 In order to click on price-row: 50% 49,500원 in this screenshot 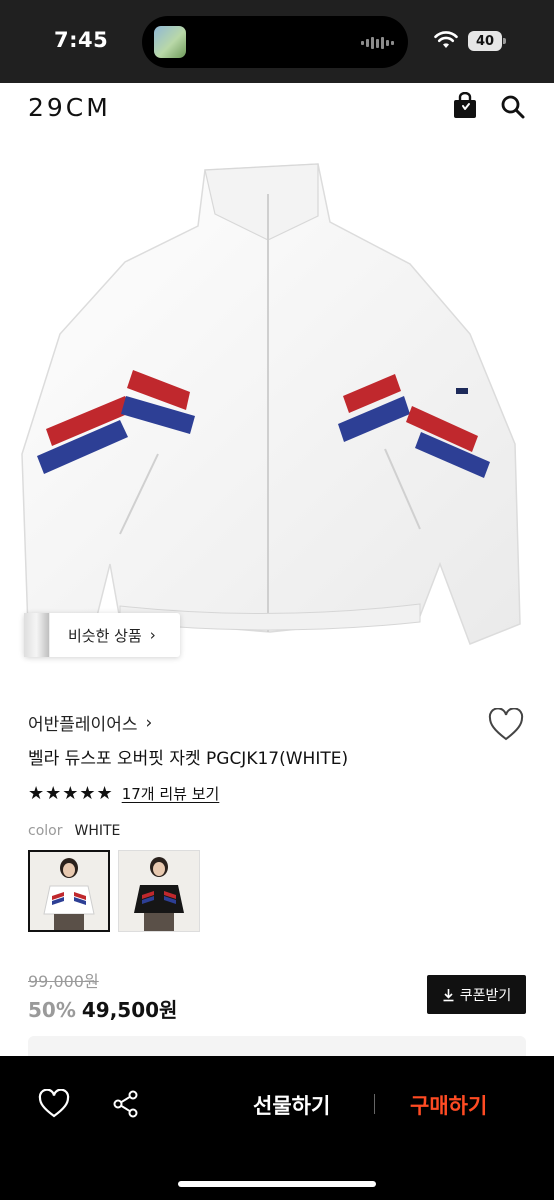, I will do `click(102, 1008)`.